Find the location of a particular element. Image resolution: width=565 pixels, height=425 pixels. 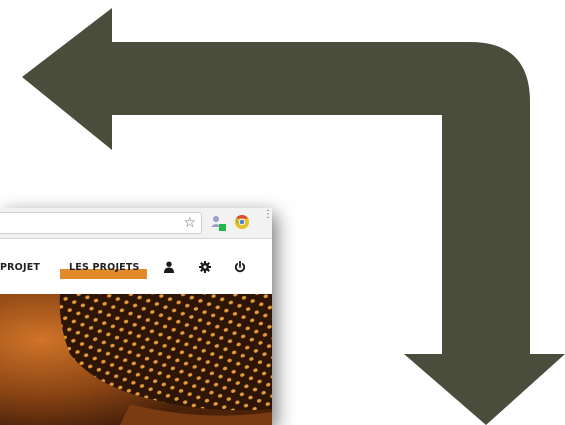

user-icon is located at coordinates (169, 267).